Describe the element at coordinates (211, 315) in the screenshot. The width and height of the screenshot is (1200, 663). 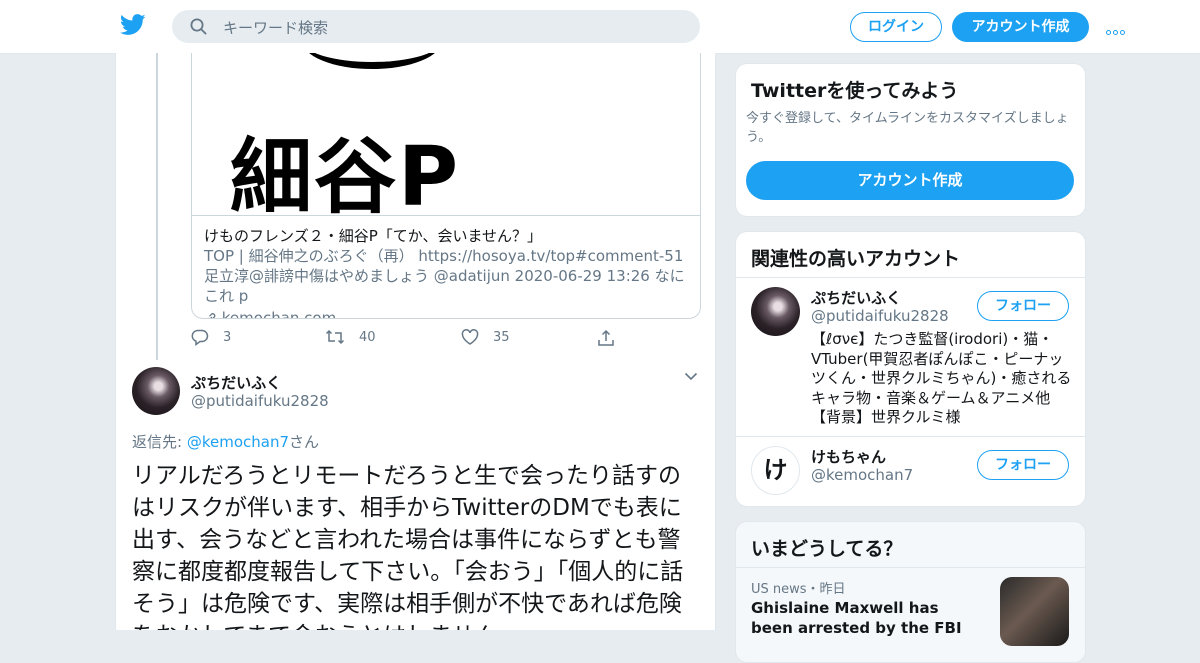
I see `link-icon` at that location.